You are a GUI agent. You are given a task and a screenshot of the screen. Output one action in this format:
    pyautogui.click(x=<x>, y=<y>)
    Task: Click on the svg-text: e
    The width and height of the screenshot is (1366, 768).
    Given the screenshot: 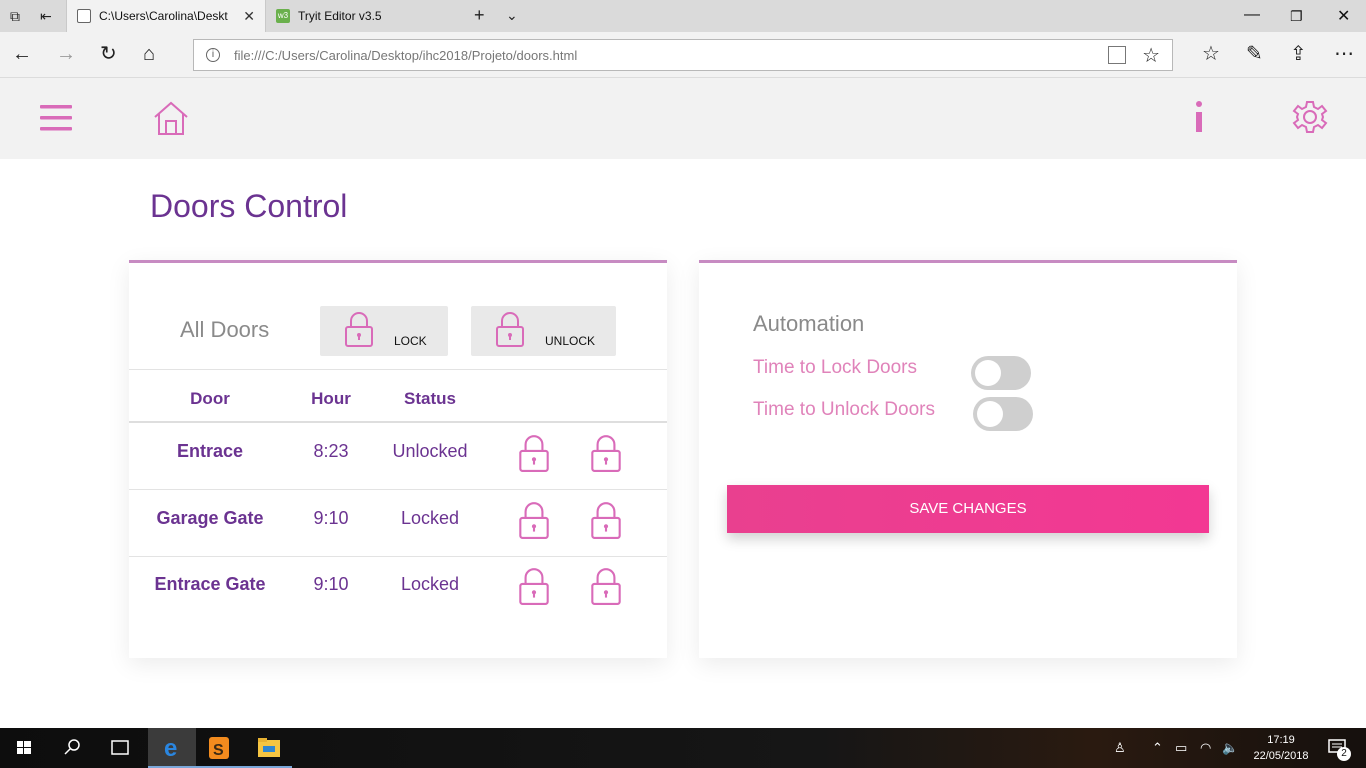 What is the action you would take?
    pyautogui.click(x=170, y=748)
    